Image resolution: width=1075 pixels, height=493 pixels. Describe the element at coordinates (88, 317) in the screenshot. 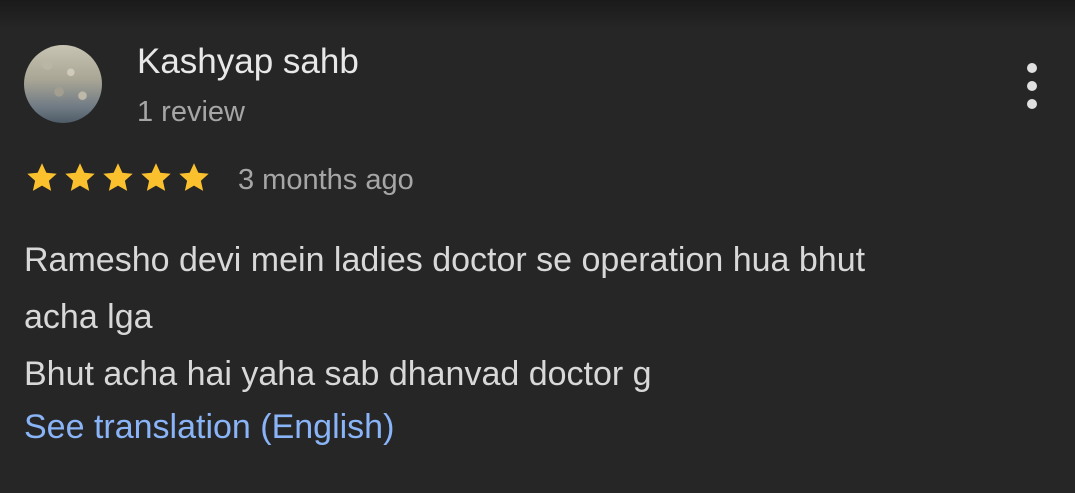

I see `review-text-line: acha lga` at that location.